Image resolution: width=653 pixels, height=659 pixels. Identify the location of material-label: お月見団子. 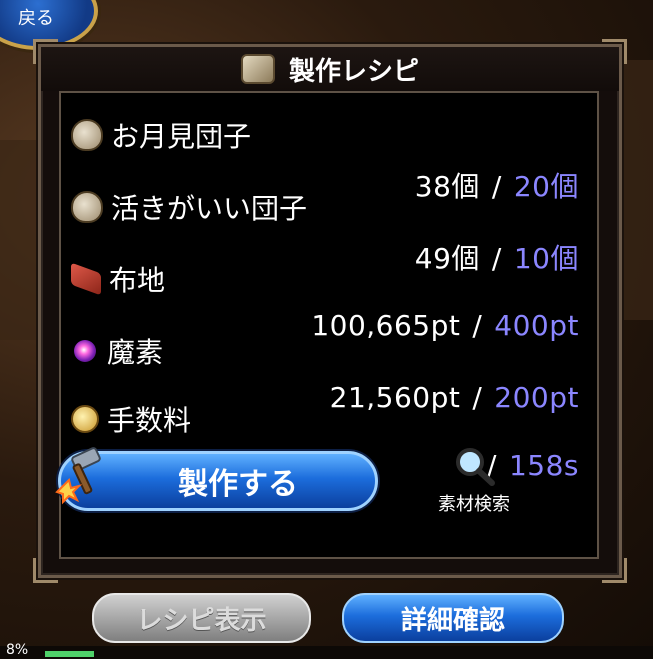
(181, 136).